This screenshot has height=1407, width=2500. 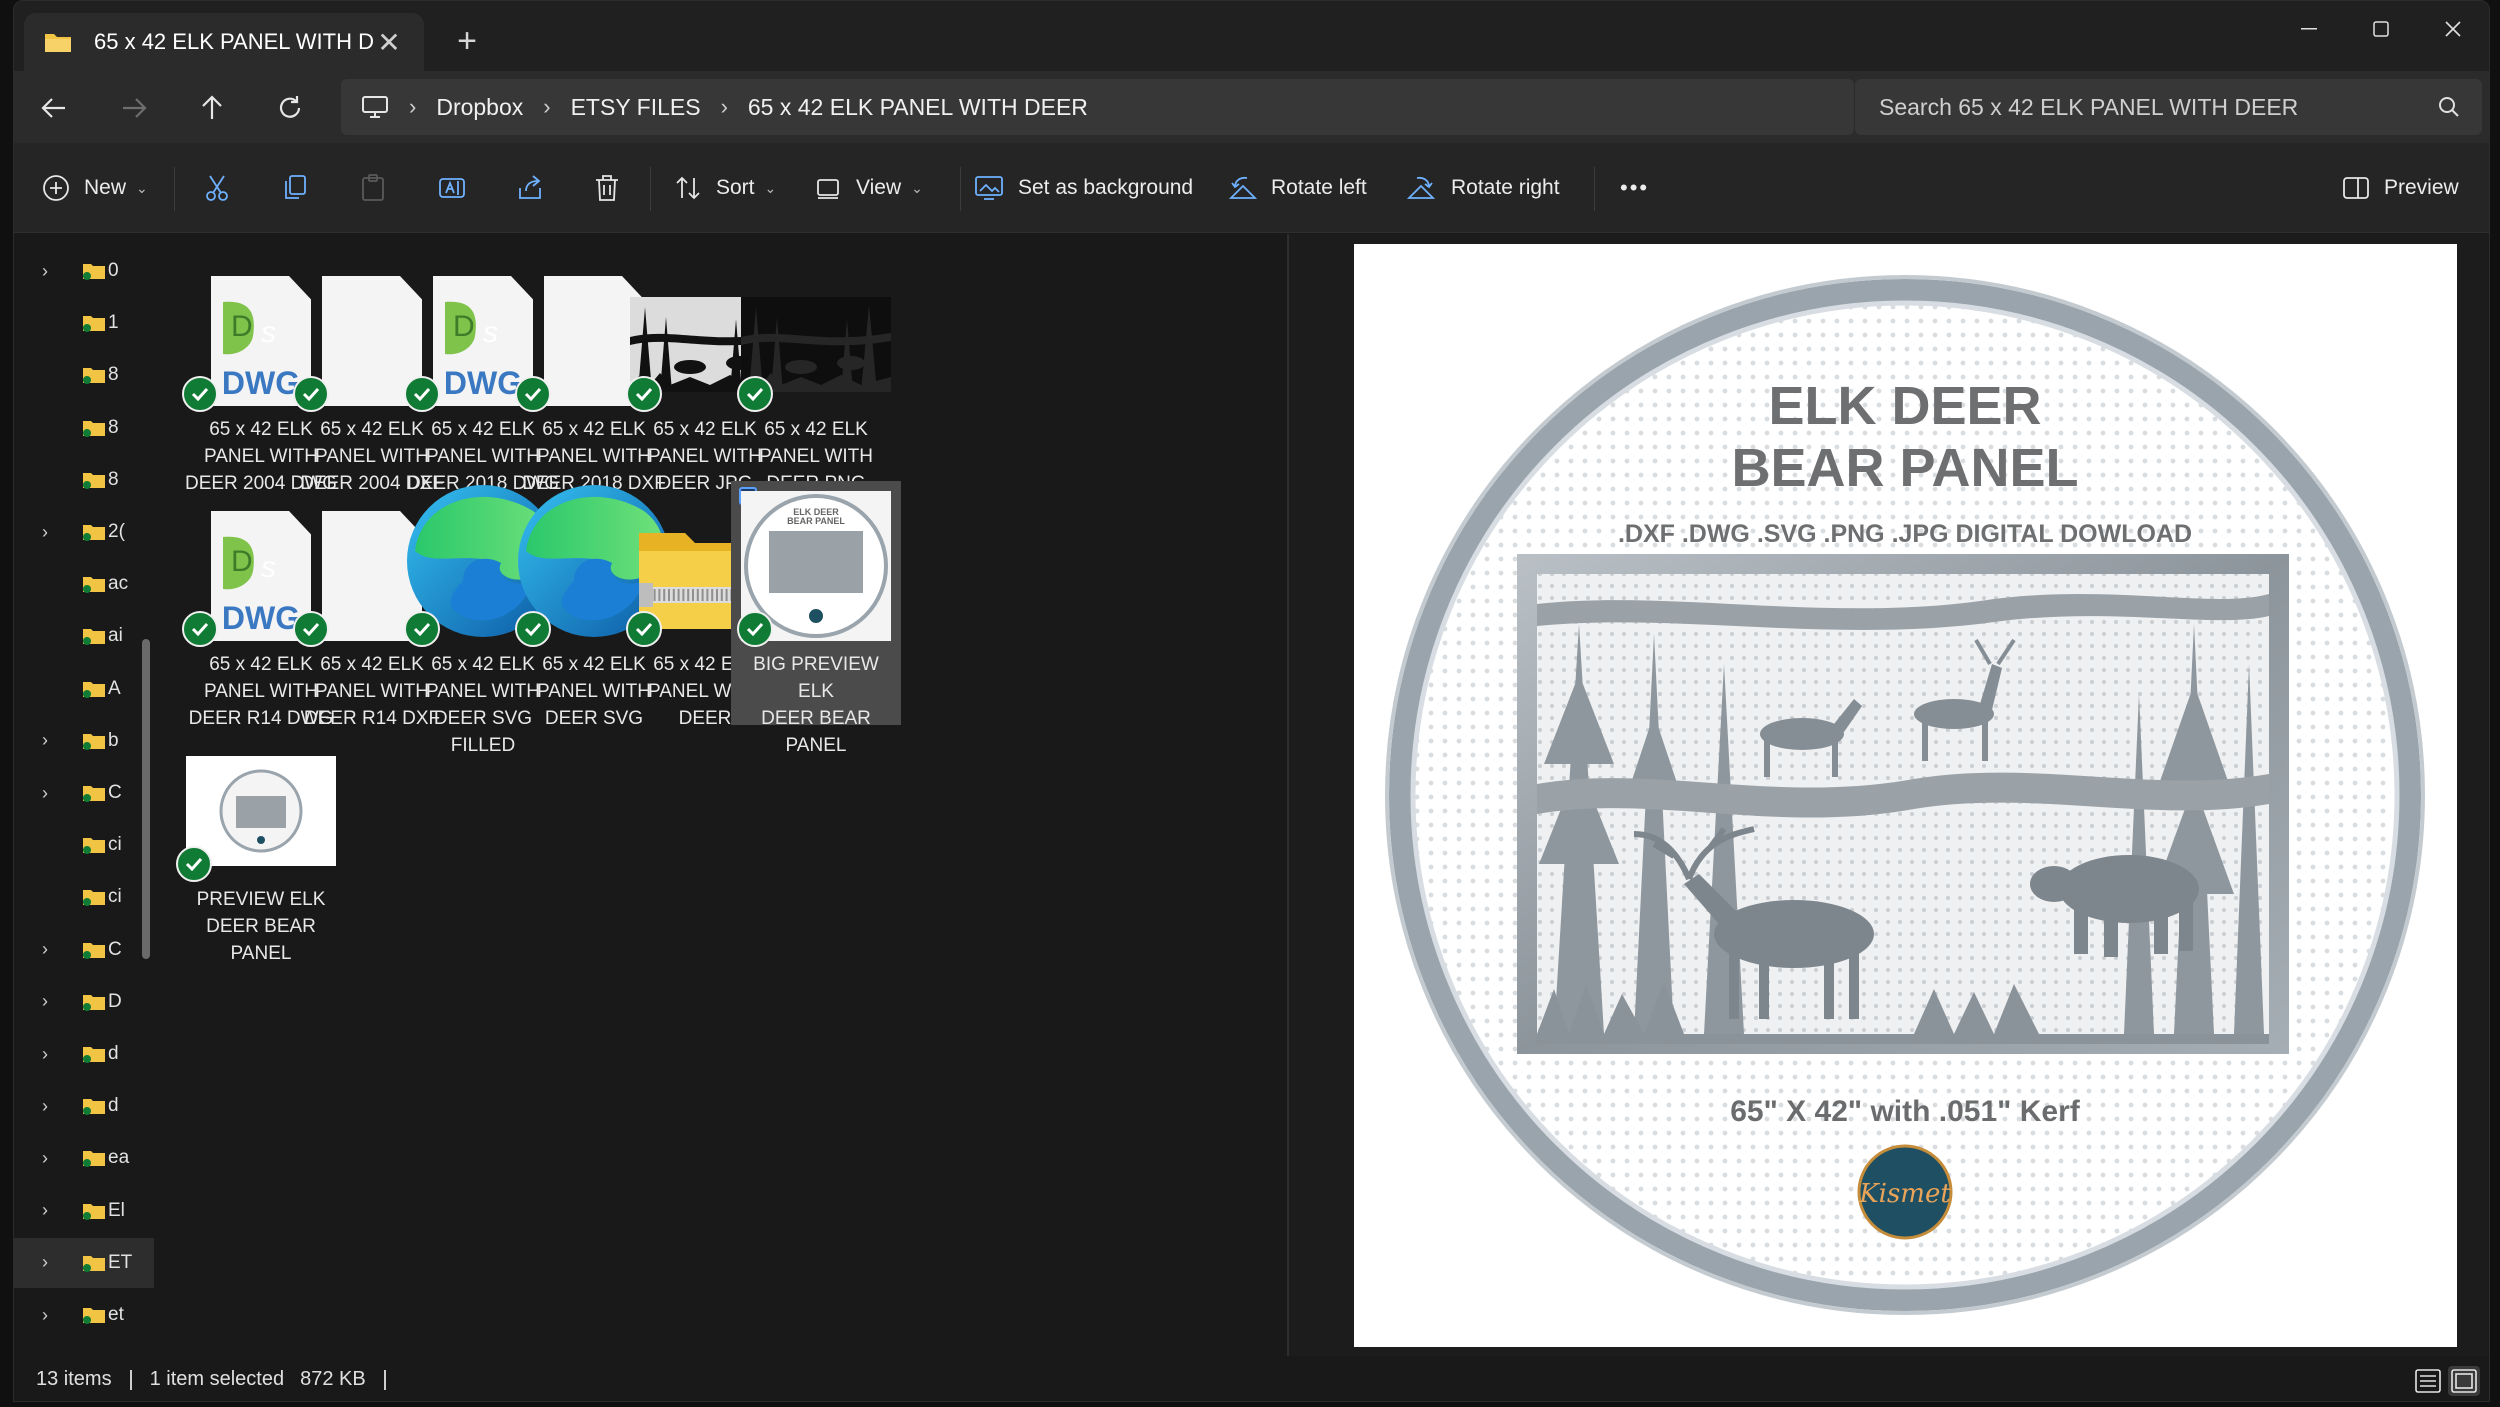 What do you see at coordinates (84, 323) in the screenshot?
I see `nav-folder-item: 1` at bounding box center [84, 323].